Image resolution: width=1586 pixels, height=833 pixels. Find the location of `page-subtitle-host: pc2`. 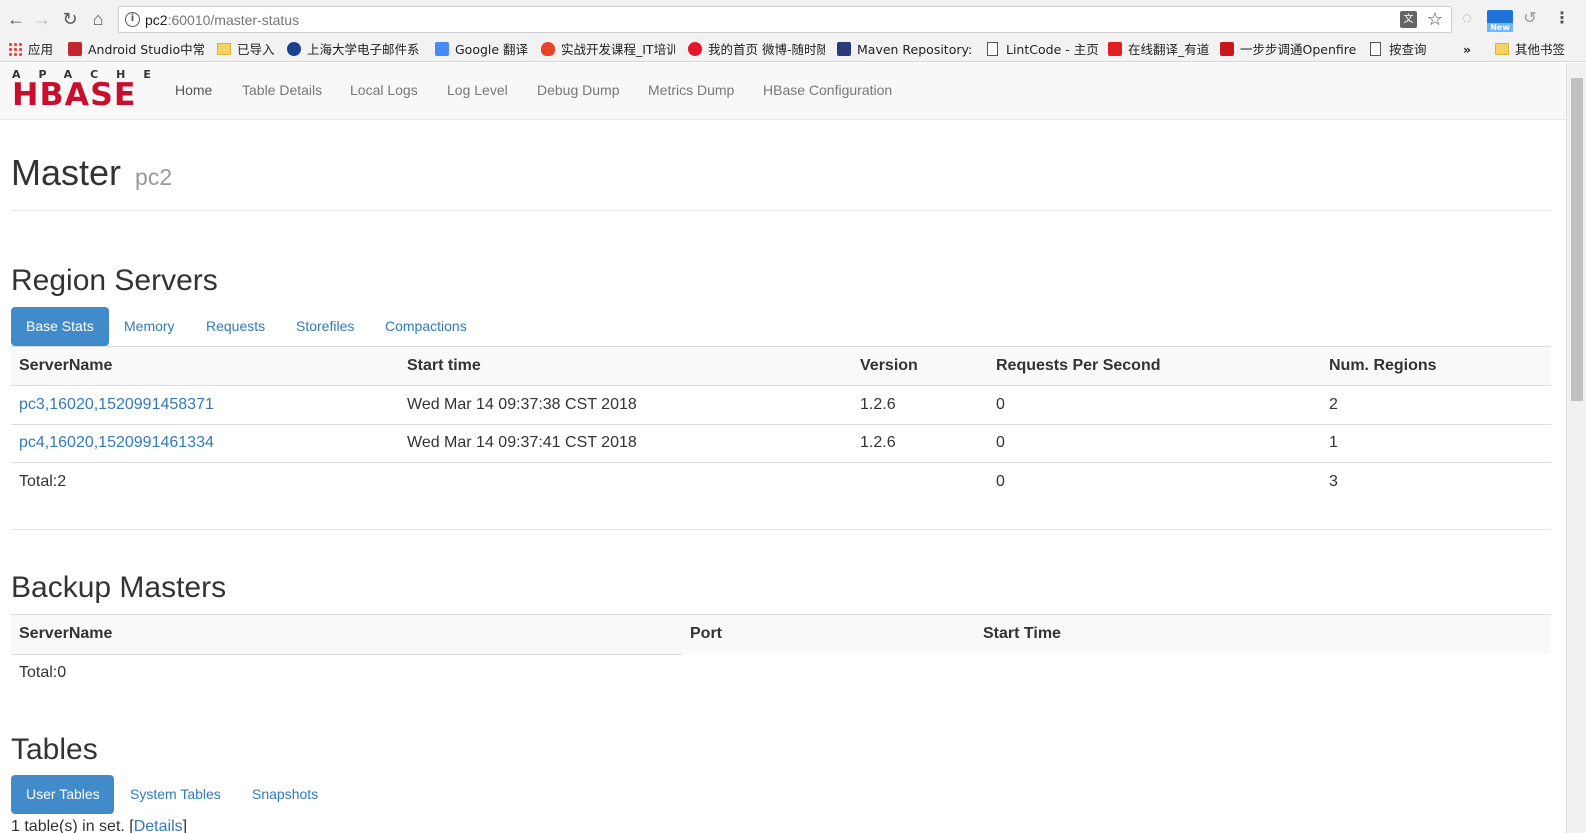

page-subtitle-host: pc2 is located at coordinates (154, 177).